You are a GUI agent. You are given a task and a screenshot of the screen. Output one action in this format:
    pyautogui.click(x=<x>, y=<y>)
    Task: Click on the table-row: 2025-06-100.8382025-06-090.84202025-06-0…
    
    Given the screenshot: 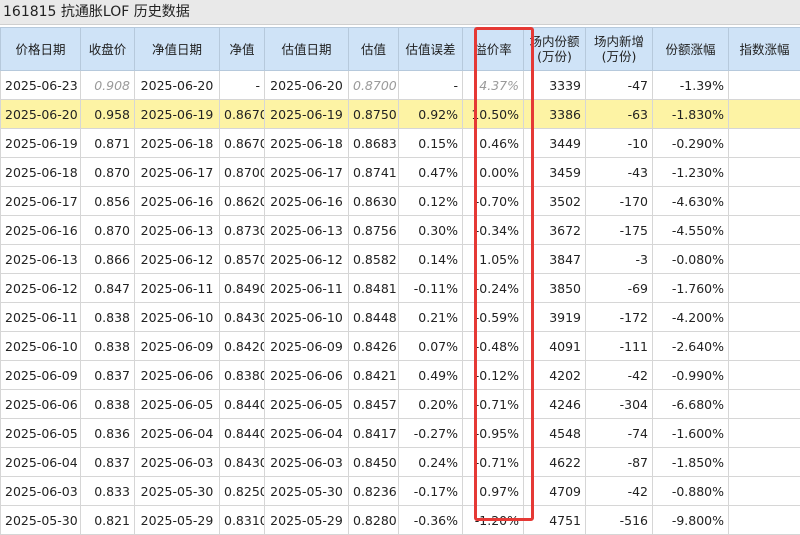 What is the action you would take?
    pyautogui.click(x=400, y=346)
    